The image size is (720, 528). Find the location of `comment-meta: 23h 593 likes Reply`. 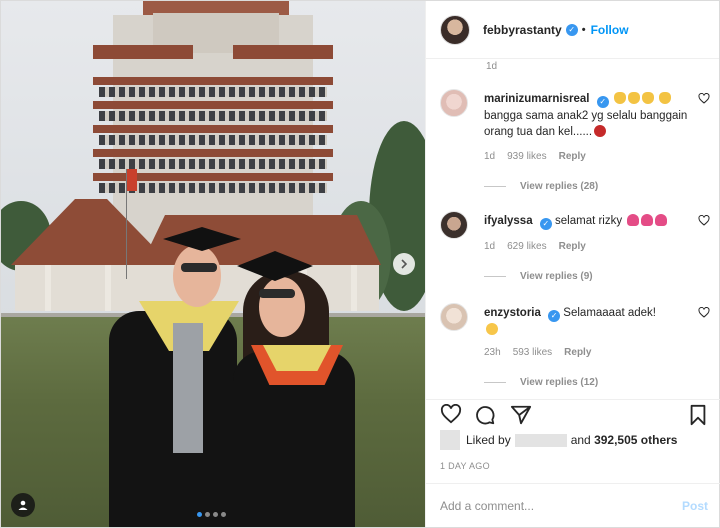

comment-meta: 23h 593 likes Reply is located at coordinates (537, 352).